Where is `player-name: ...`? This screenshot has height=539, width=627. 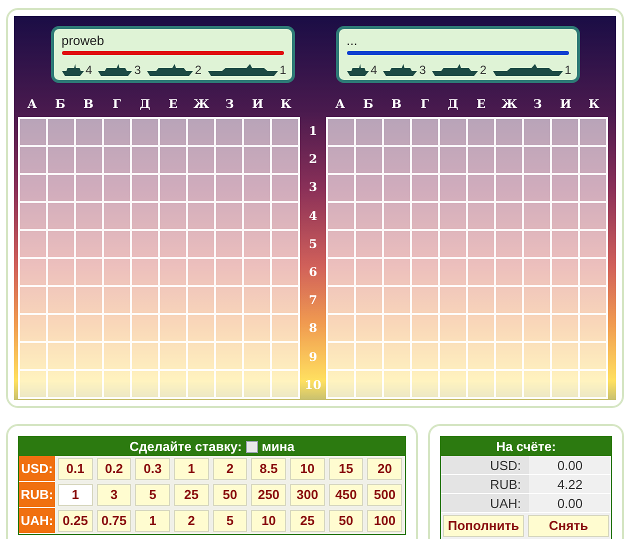
player-name: ... is located at coordinates (352, 41).